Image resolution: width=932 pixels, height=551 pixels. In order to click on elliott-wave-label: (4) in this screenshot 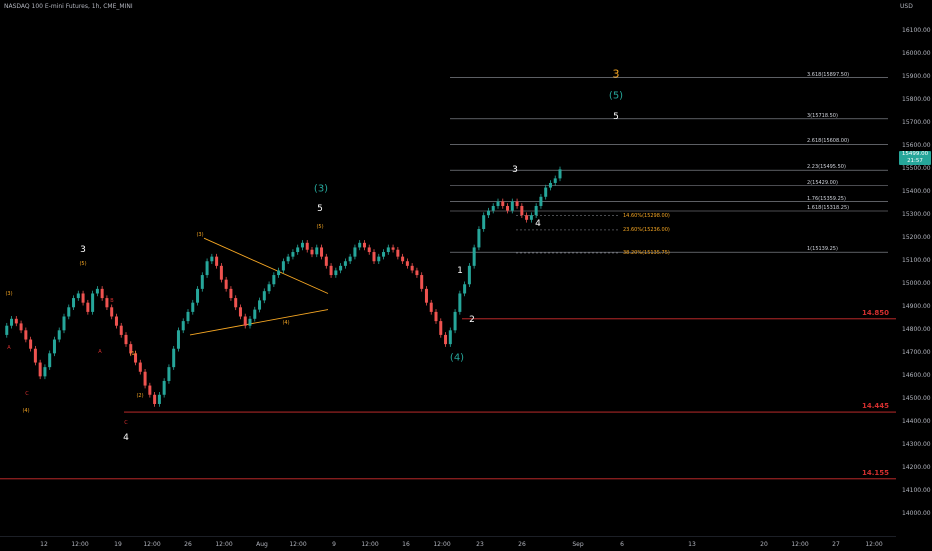, I will do `click(457, 358)`.